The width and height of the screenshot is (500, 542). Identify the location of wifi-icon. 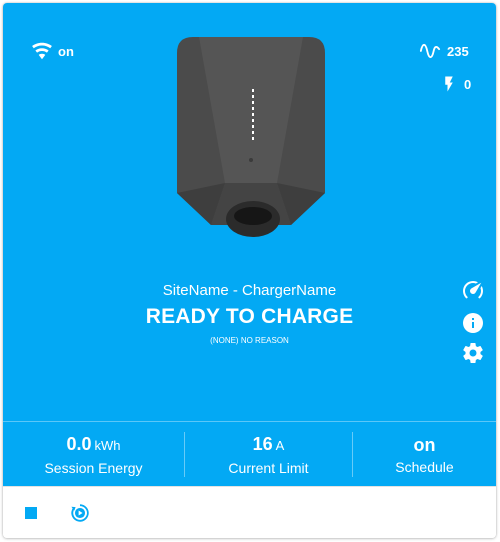
(42, 51).